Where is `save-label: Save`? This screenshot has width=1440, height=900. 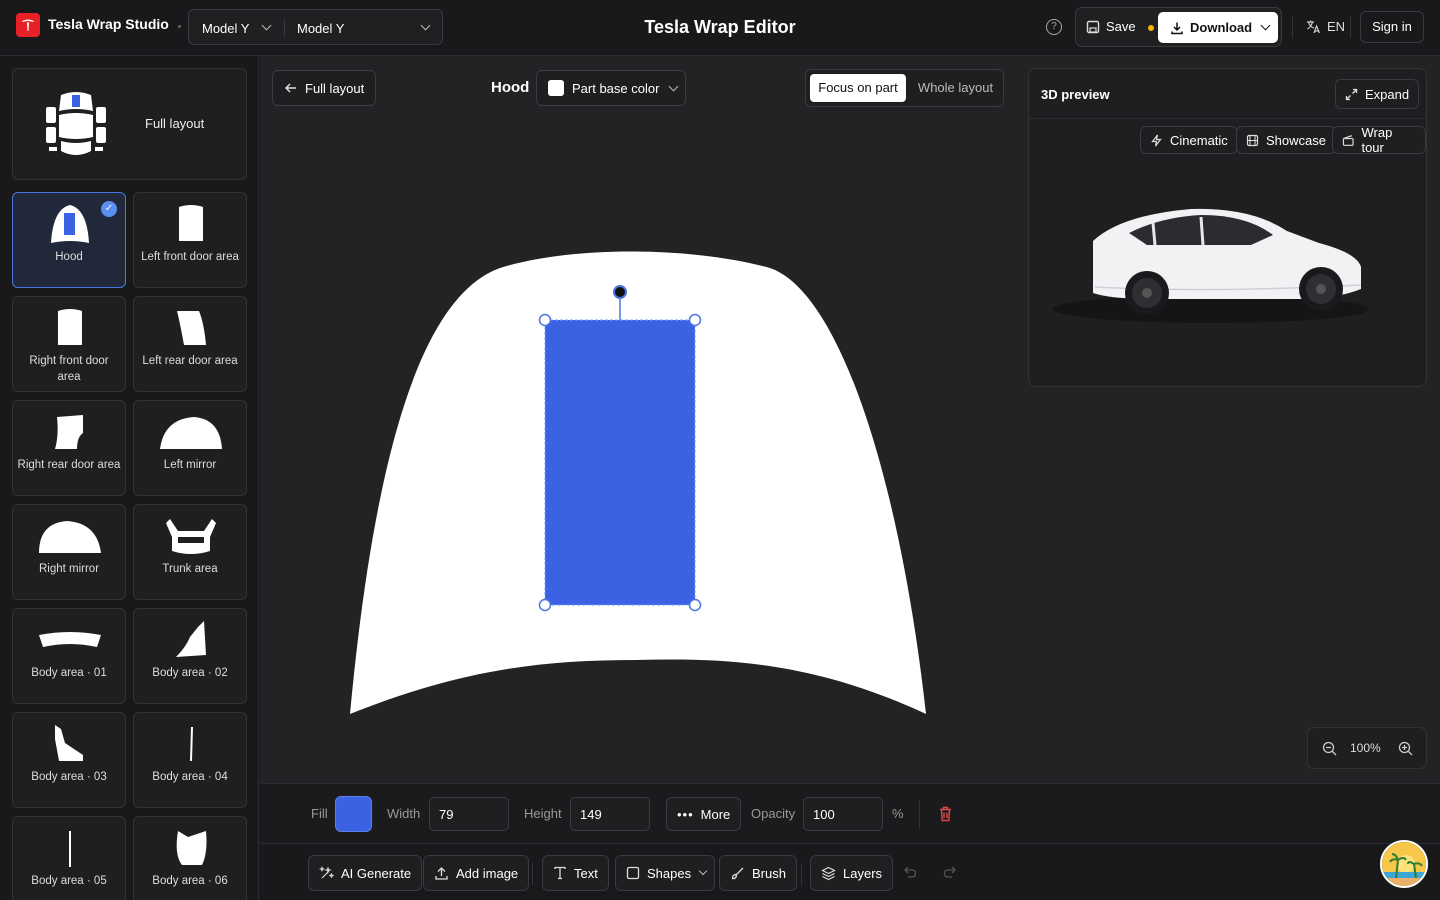 save-label: Save is located at coordinates (1121, 26).